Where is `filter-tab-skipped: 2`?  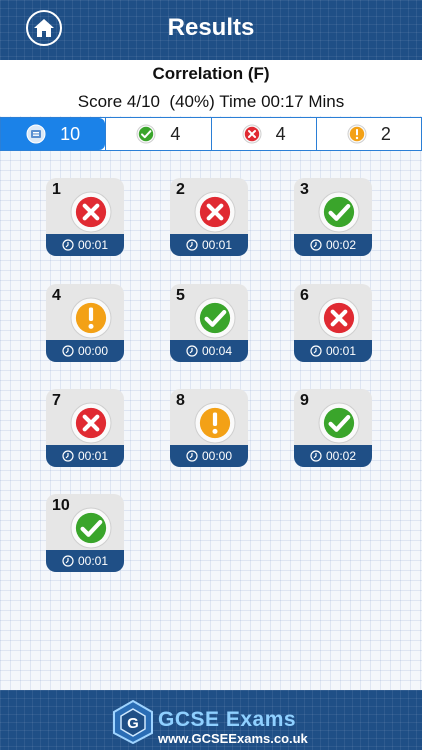
filter-tab-skipped: 2 is located at coordinates (368, 134).